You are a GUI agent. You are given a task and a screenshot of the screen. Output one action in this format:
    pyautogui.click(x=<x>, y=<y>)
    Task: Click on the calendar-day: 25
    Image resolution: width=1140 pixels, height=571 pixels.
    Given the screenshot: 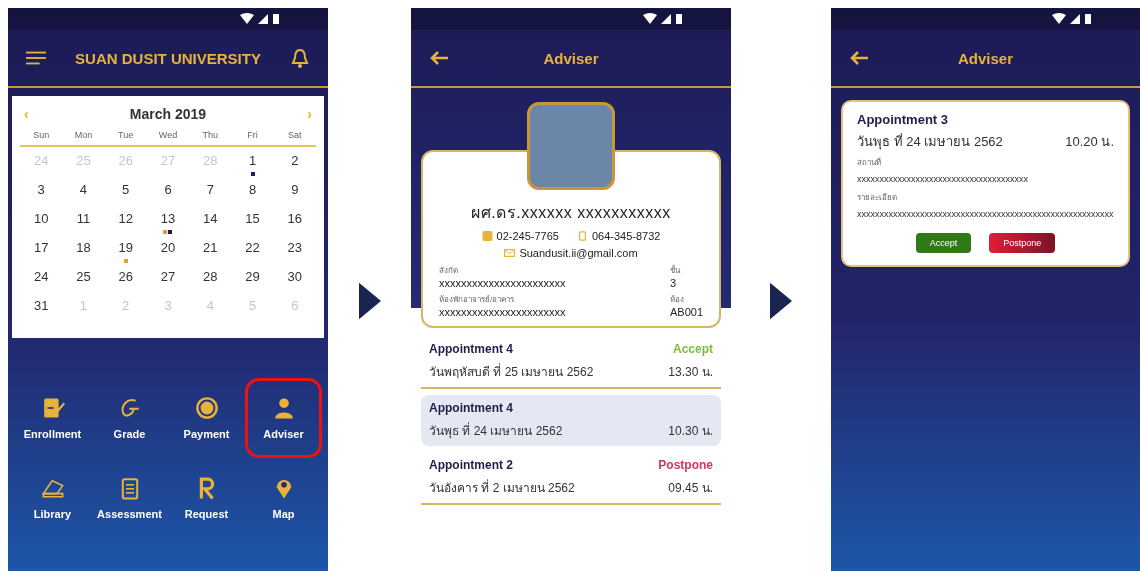 What is the action you would take?
    pyautogui.click(x=83, y=277)
    